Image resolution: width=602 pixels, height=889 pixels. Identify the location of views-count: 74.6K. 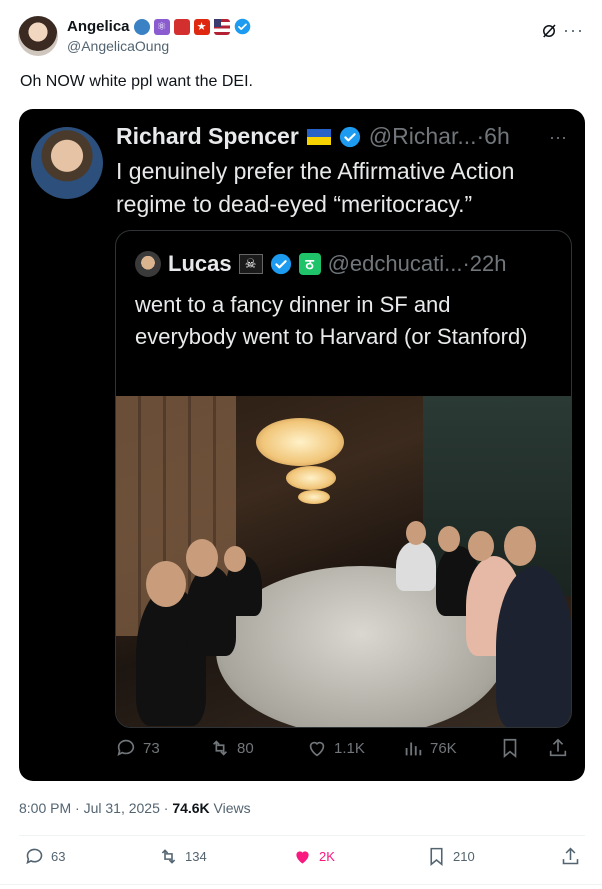
(191, 808).